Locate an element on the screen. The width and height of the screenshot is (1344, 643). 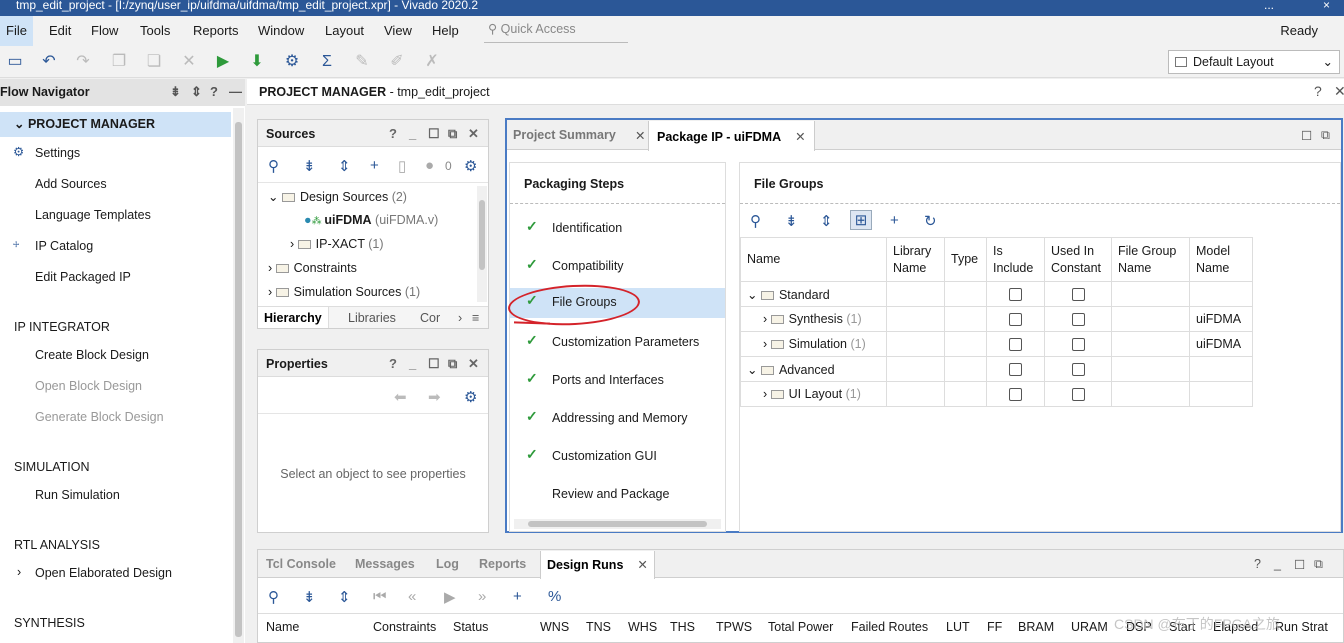
tab-compile-order: Cor is located at coordinates (430, 318).